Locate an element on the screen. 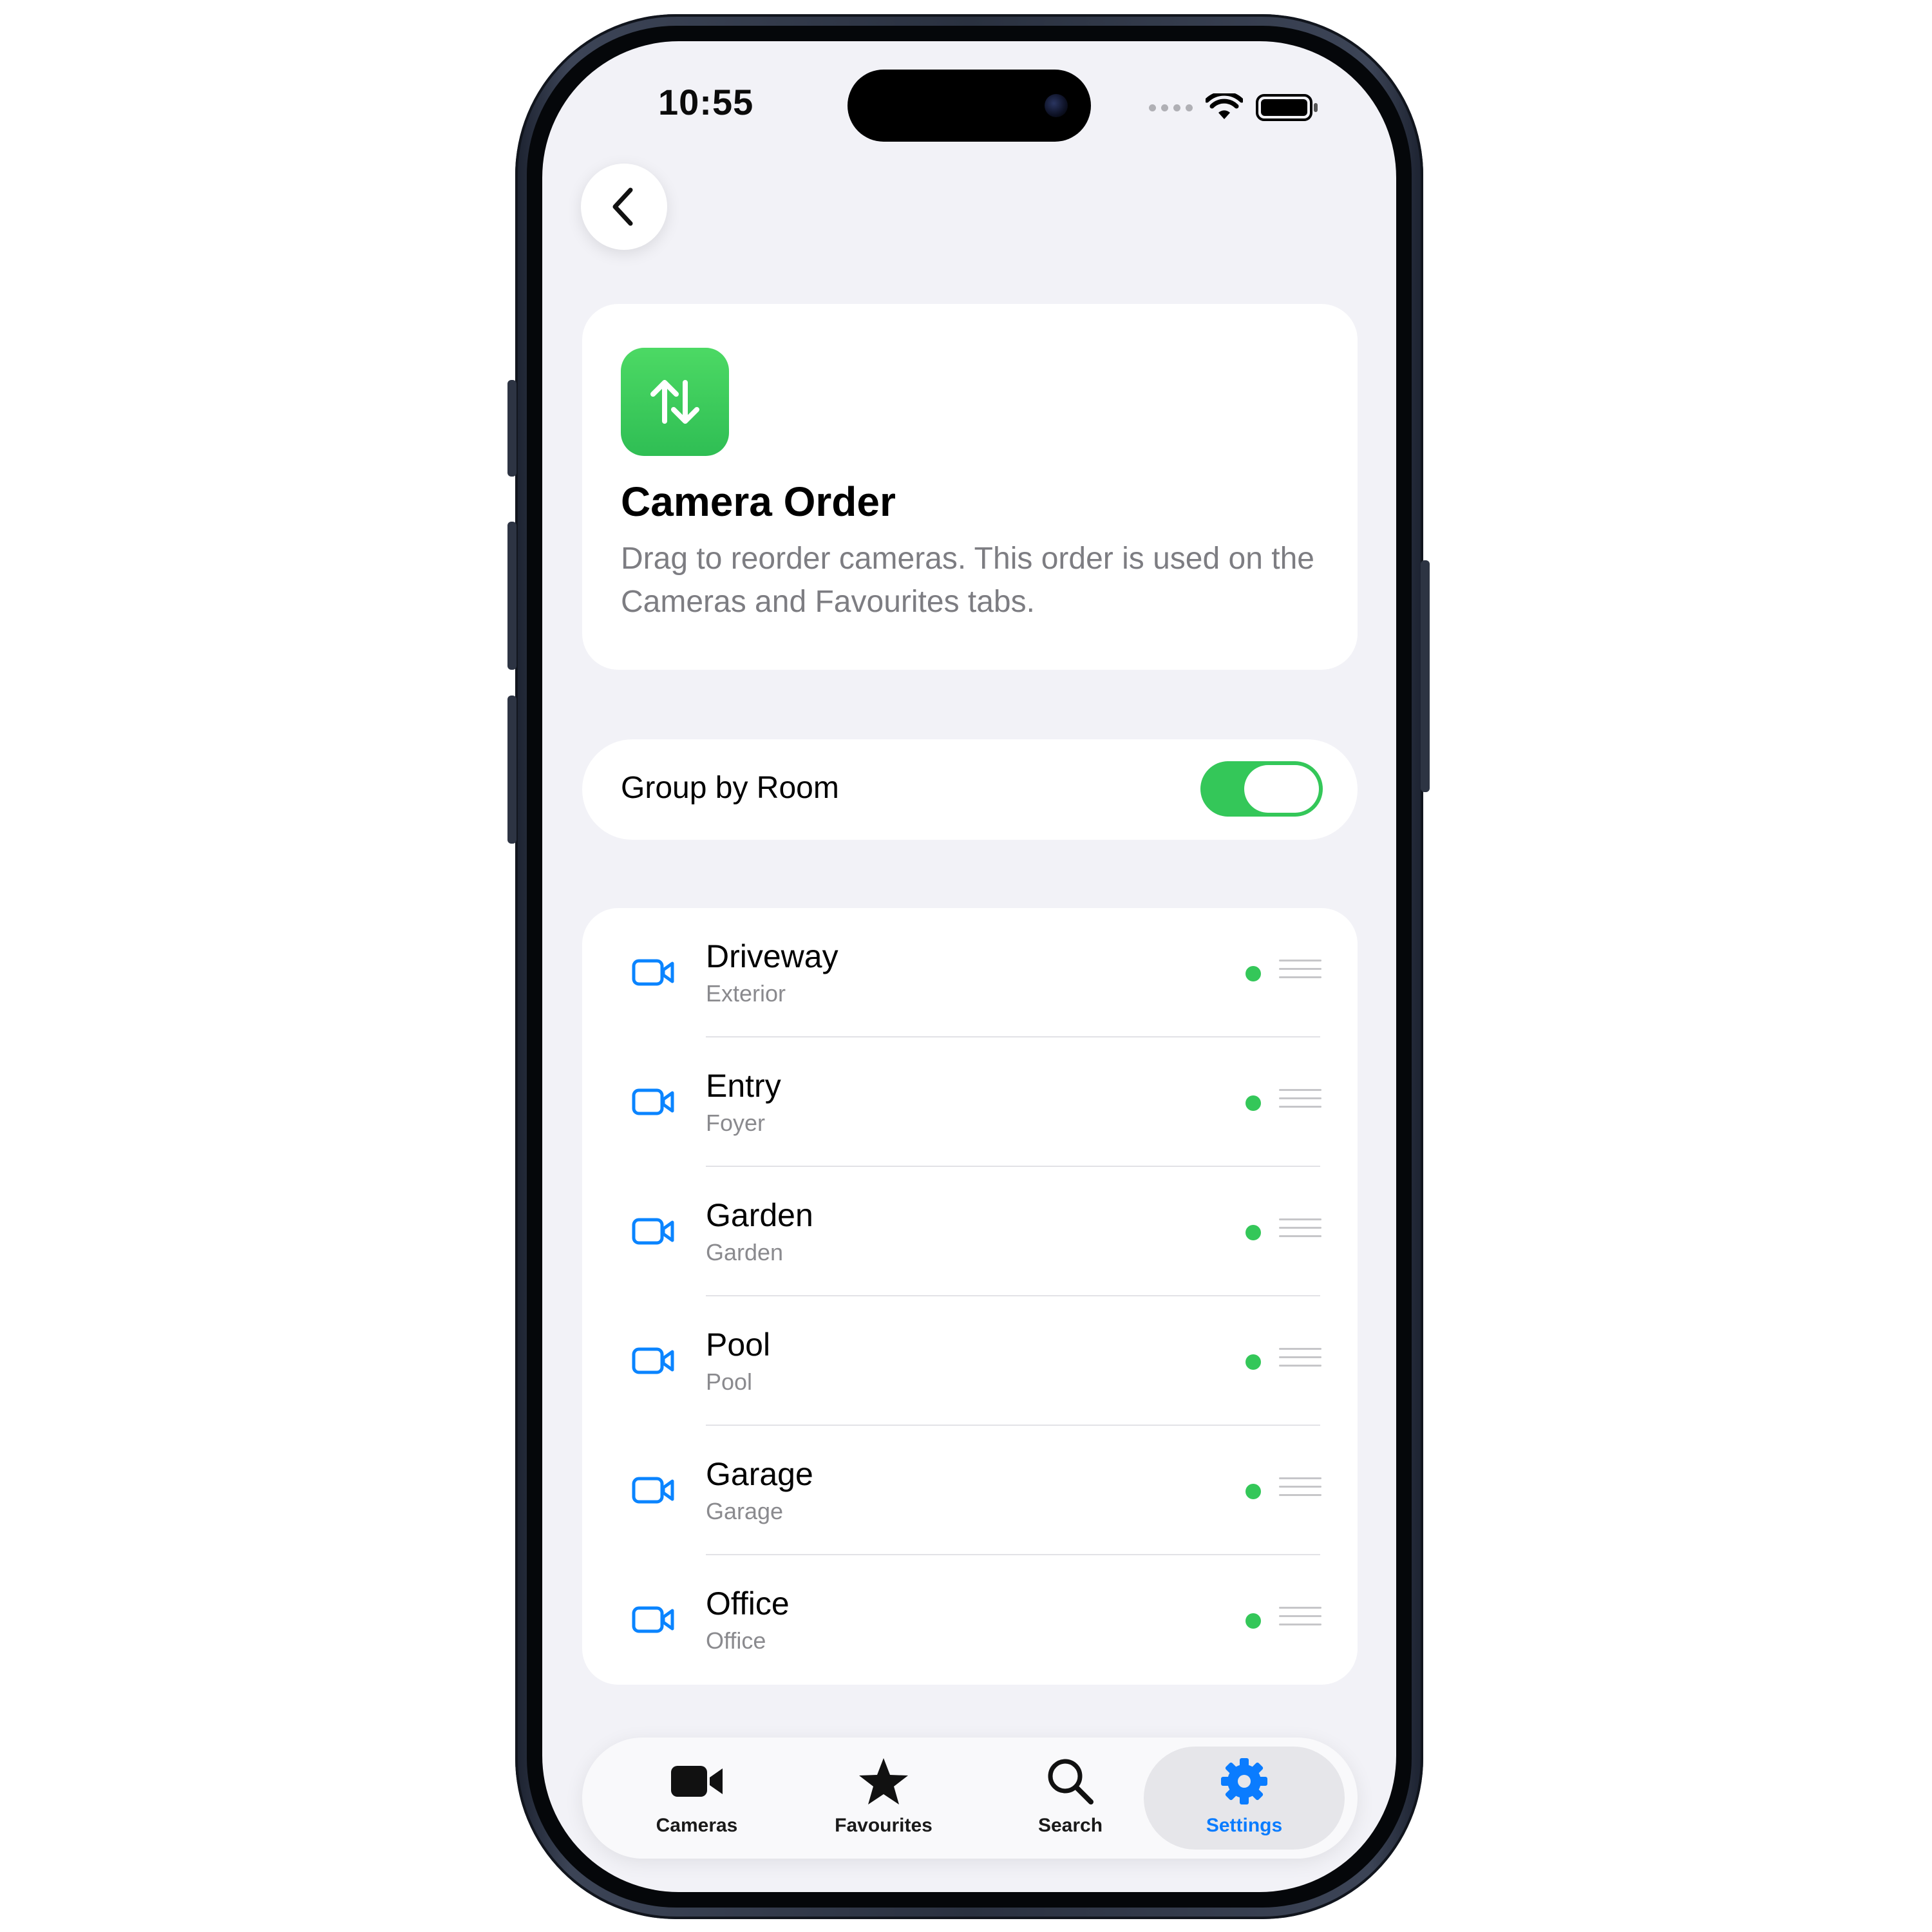 This screenshot has height=1932, width=1932. camera-room: Garage is located at coordinates (745, 1511).